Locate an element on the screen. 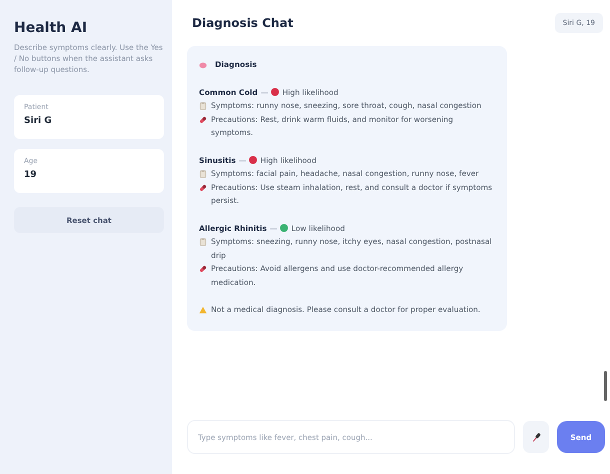 The width and height of the screenshot is (610, 474). scrollbar is located at coordinates (605, 386).